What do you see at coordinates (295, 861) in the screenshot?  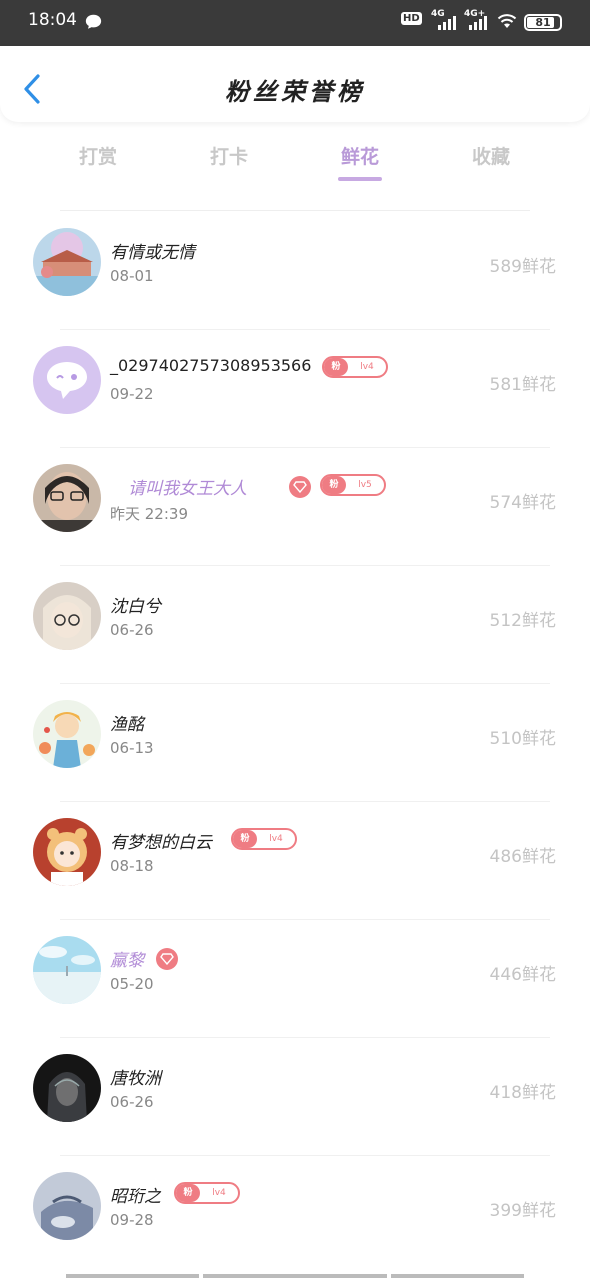 I see `list-item: 有梦想的白云 粉 lv4 08-18 486鲜花` at bounding box center [295, 861].